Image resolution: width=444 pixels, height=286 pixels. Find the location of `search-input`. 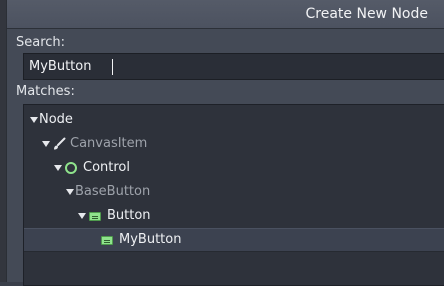

search-input is located at coordinates (234, 66).